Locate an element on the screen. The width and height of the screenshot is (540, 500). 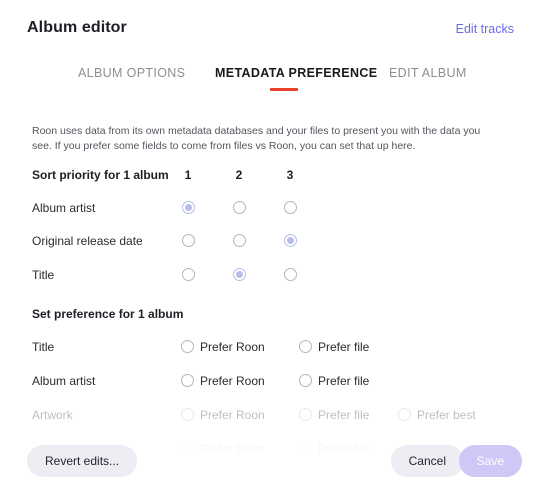
pref-label-title-prefer-file: Prefer file is located at coordinates (343, 347).